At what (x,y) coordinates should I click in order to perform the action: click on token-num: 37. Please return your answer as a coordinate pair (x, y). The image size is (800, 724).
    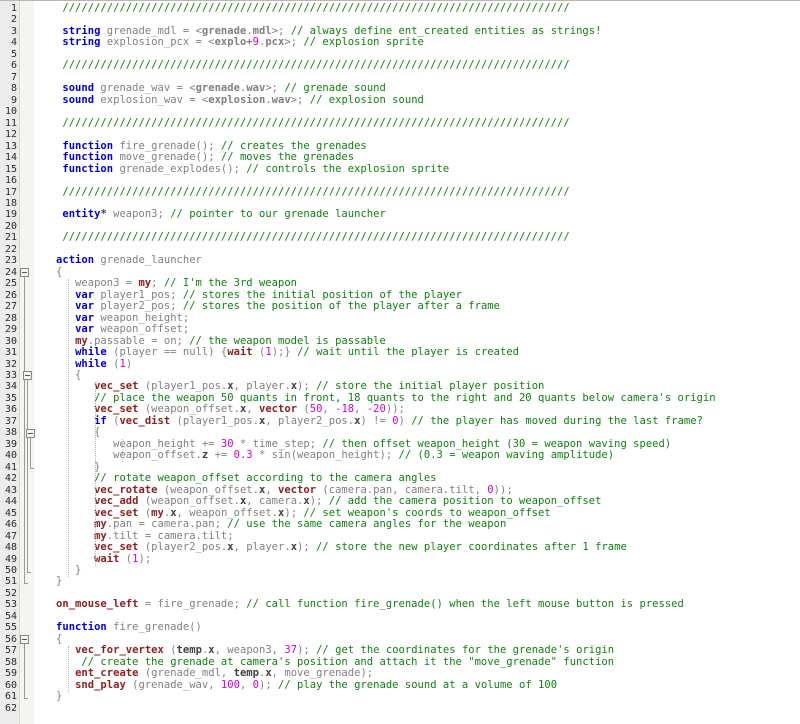
    Looking at the image, I should click on (291, 650).